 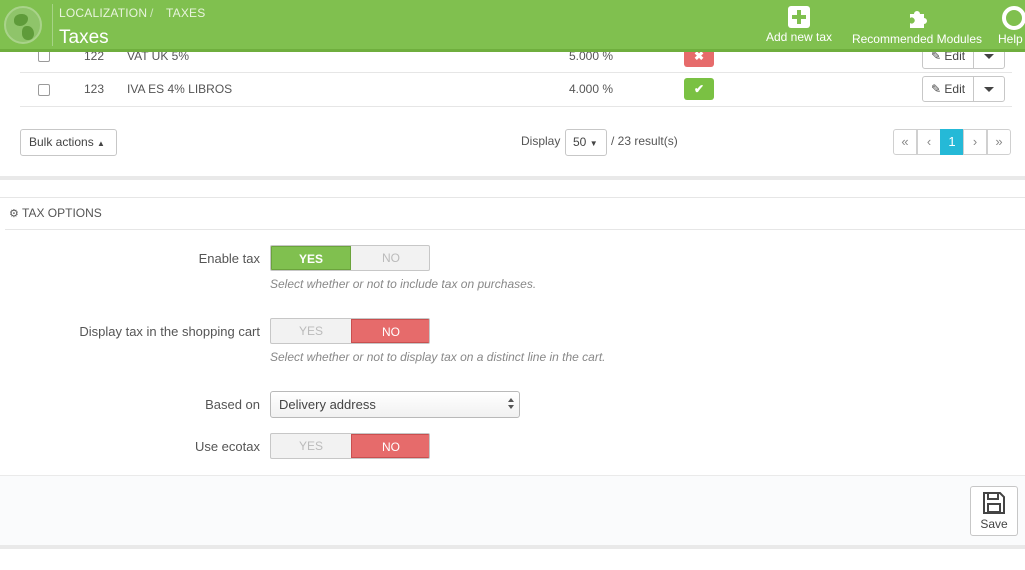 I want to click on add-new-tax-label: Add new tax, so click(x=799, y=37).